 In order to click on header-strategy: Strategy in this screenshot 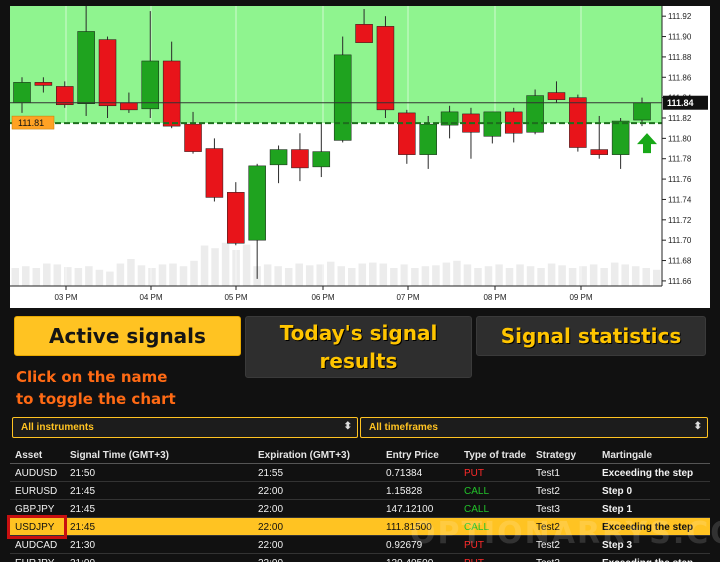, I will do `click(556, 455)`.